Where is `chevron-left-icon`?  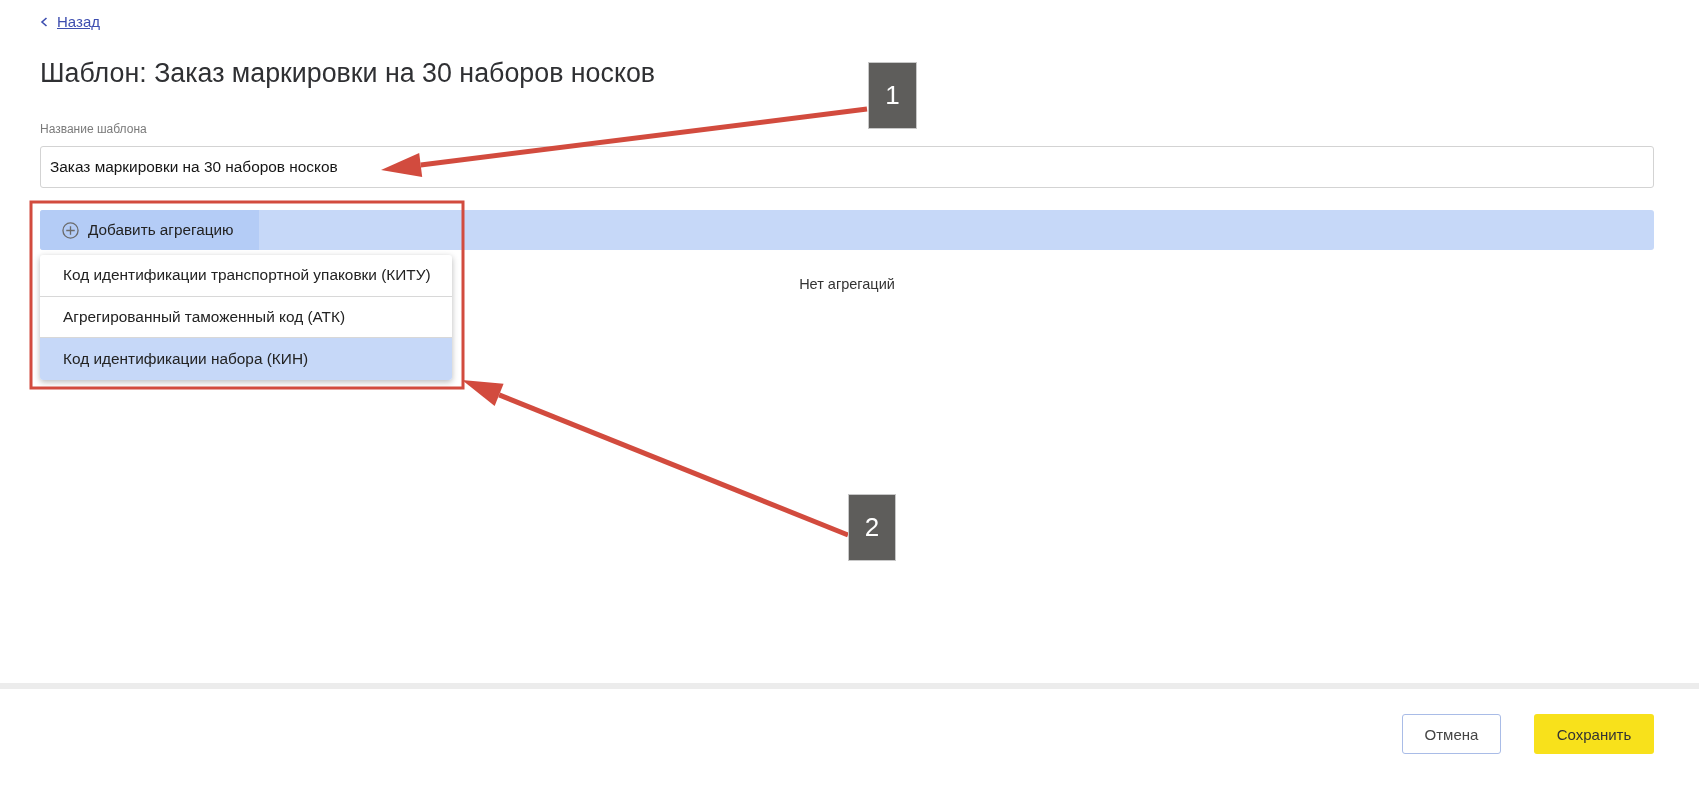 chevron-left-icon is located at coordinates (44, 22).